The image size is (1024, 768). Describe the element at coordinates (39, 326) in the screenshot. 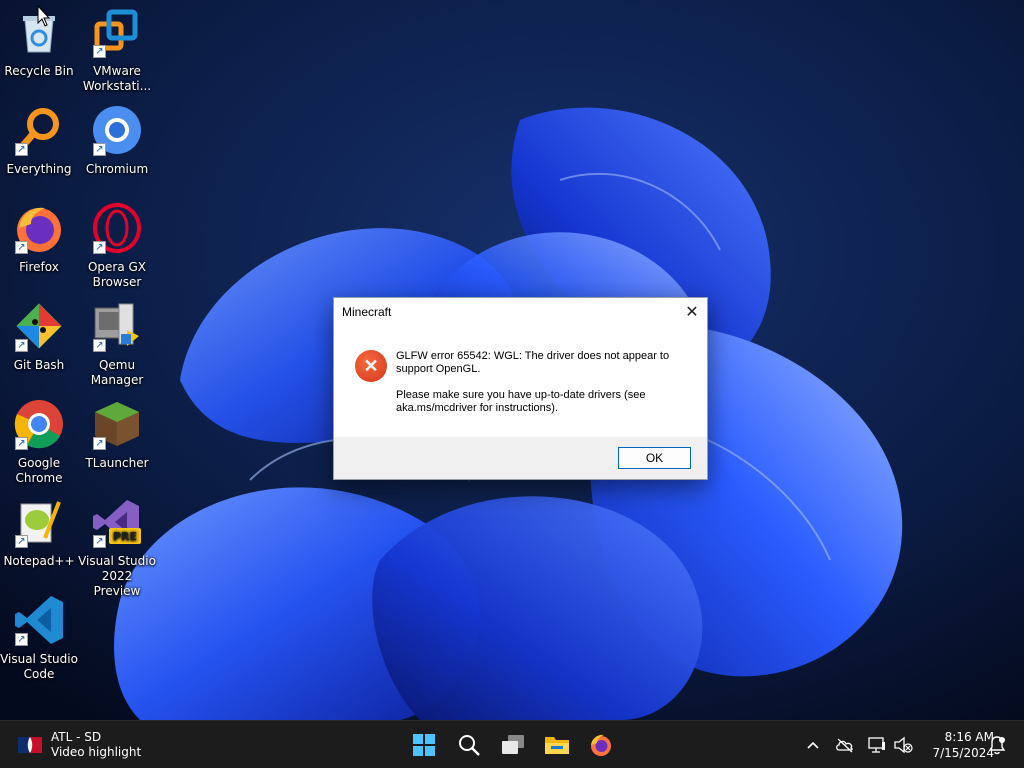

I see `git-bash-icon: ↗` at that location.